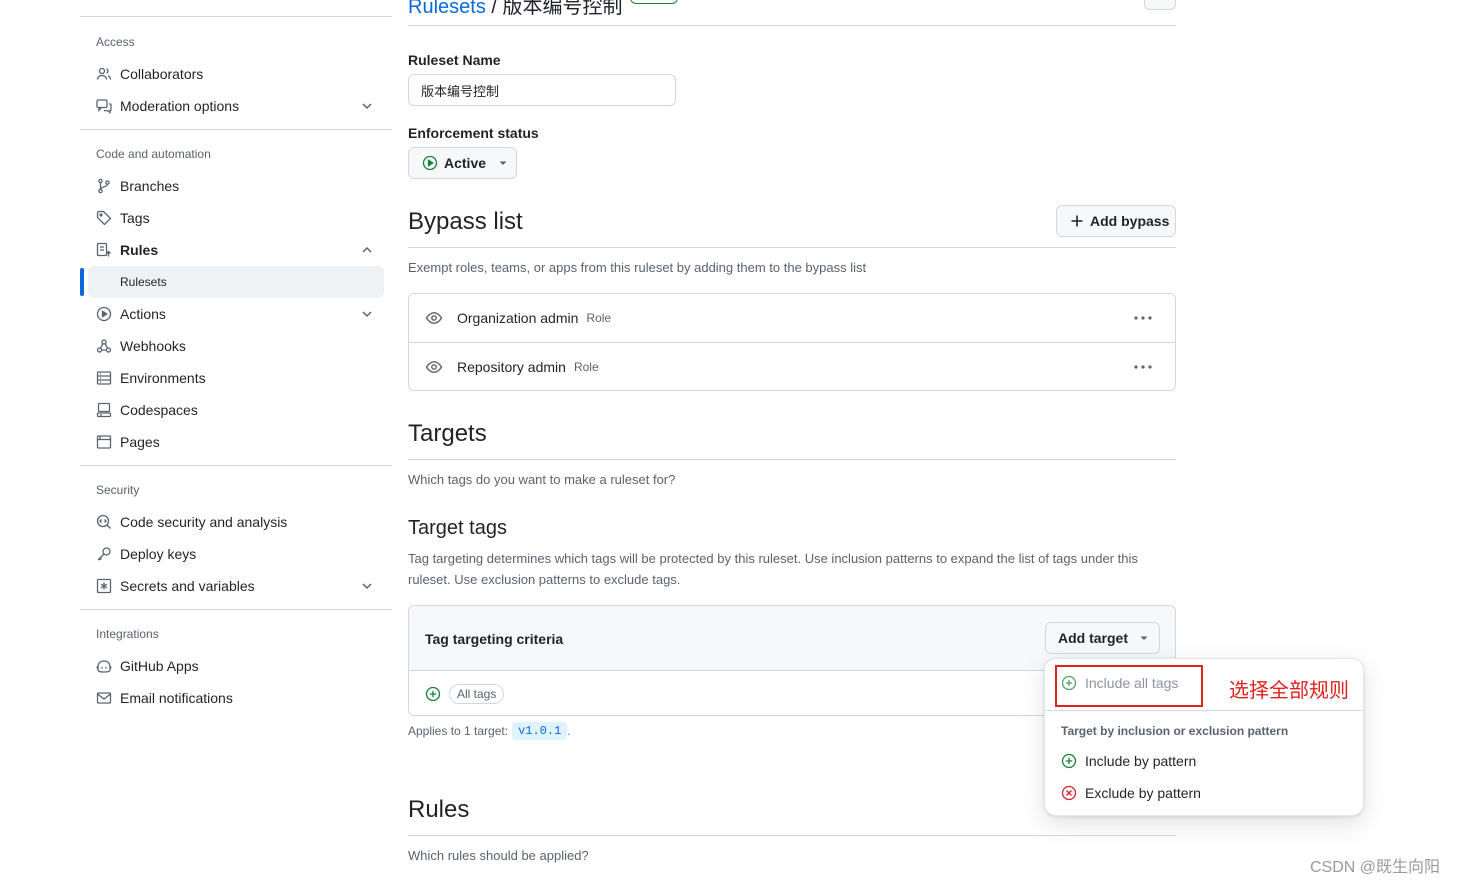 The width and height of the screenshot is (1461, 882). What do you see at coordinates (158, 554) in the screenshot?
I see `sidebar-item-label: Deploy keys` at bounding box center [158, 554].